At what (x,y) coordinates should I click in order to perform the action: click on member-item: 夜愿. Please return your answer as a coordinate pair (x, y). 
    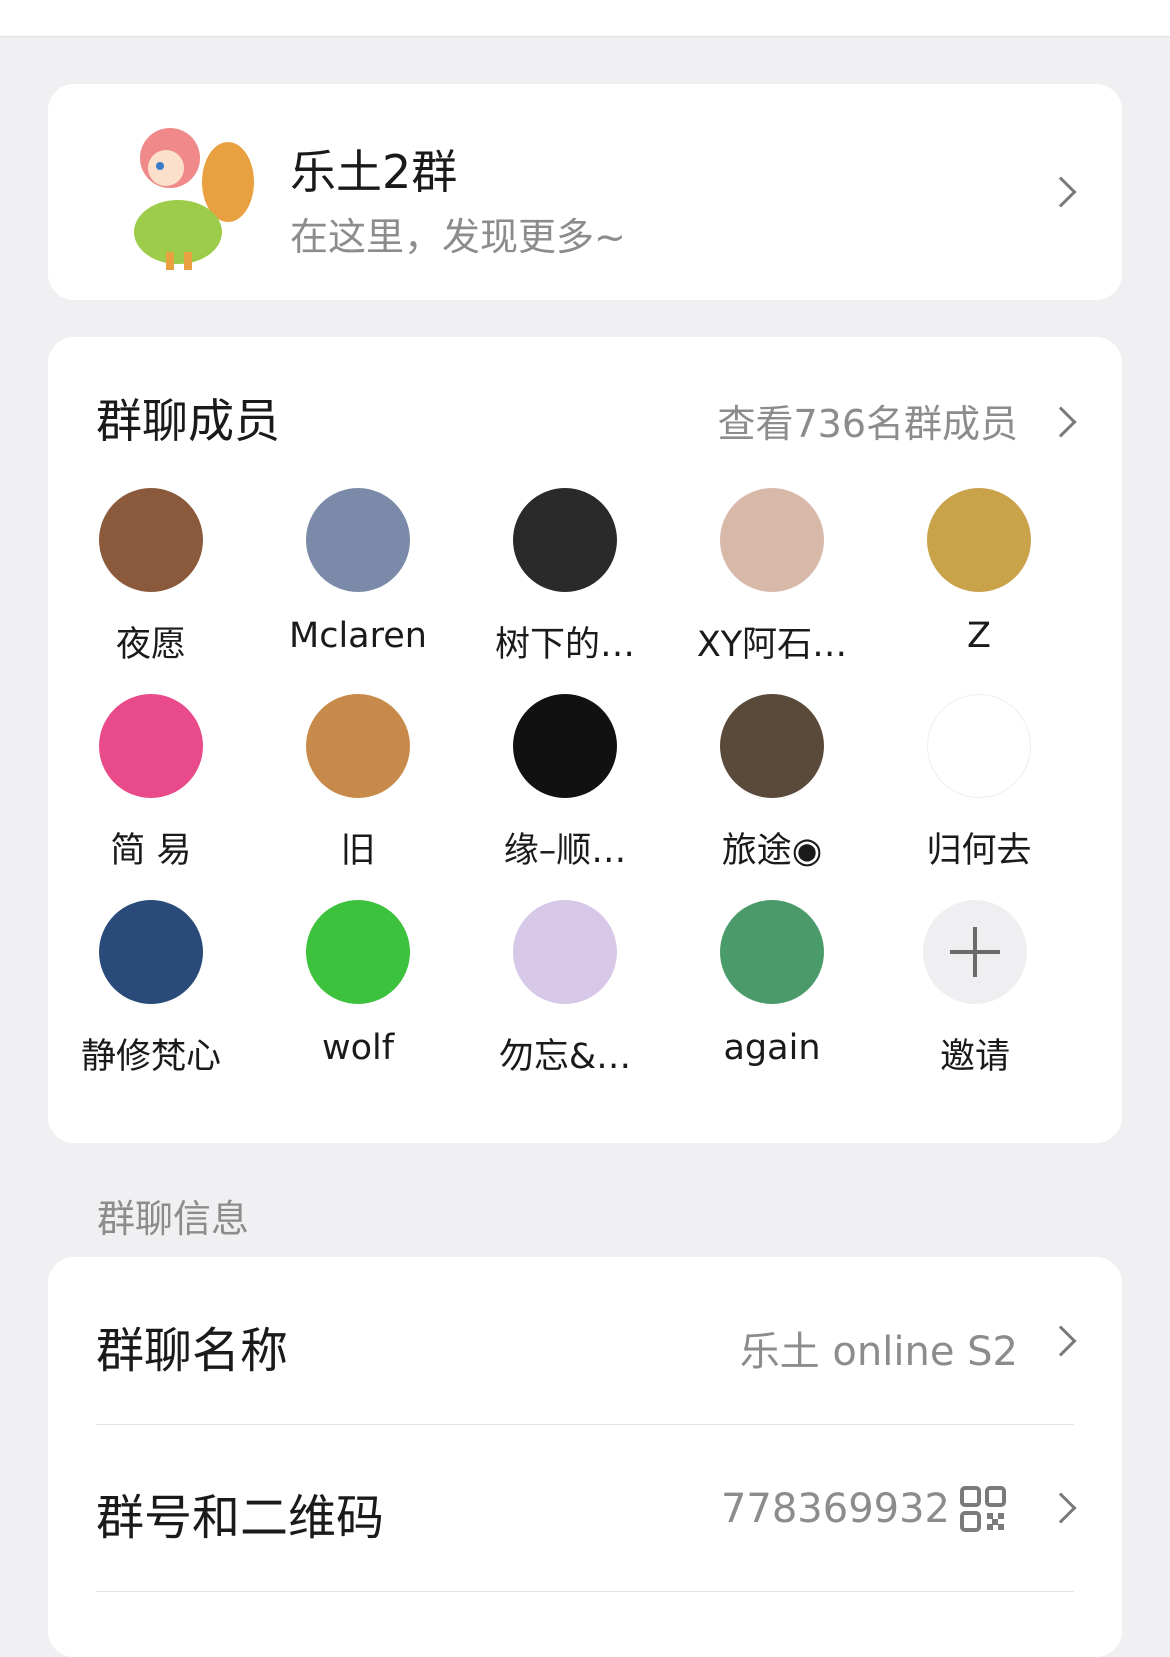
    Looking at the image, I should click on (151, 577).